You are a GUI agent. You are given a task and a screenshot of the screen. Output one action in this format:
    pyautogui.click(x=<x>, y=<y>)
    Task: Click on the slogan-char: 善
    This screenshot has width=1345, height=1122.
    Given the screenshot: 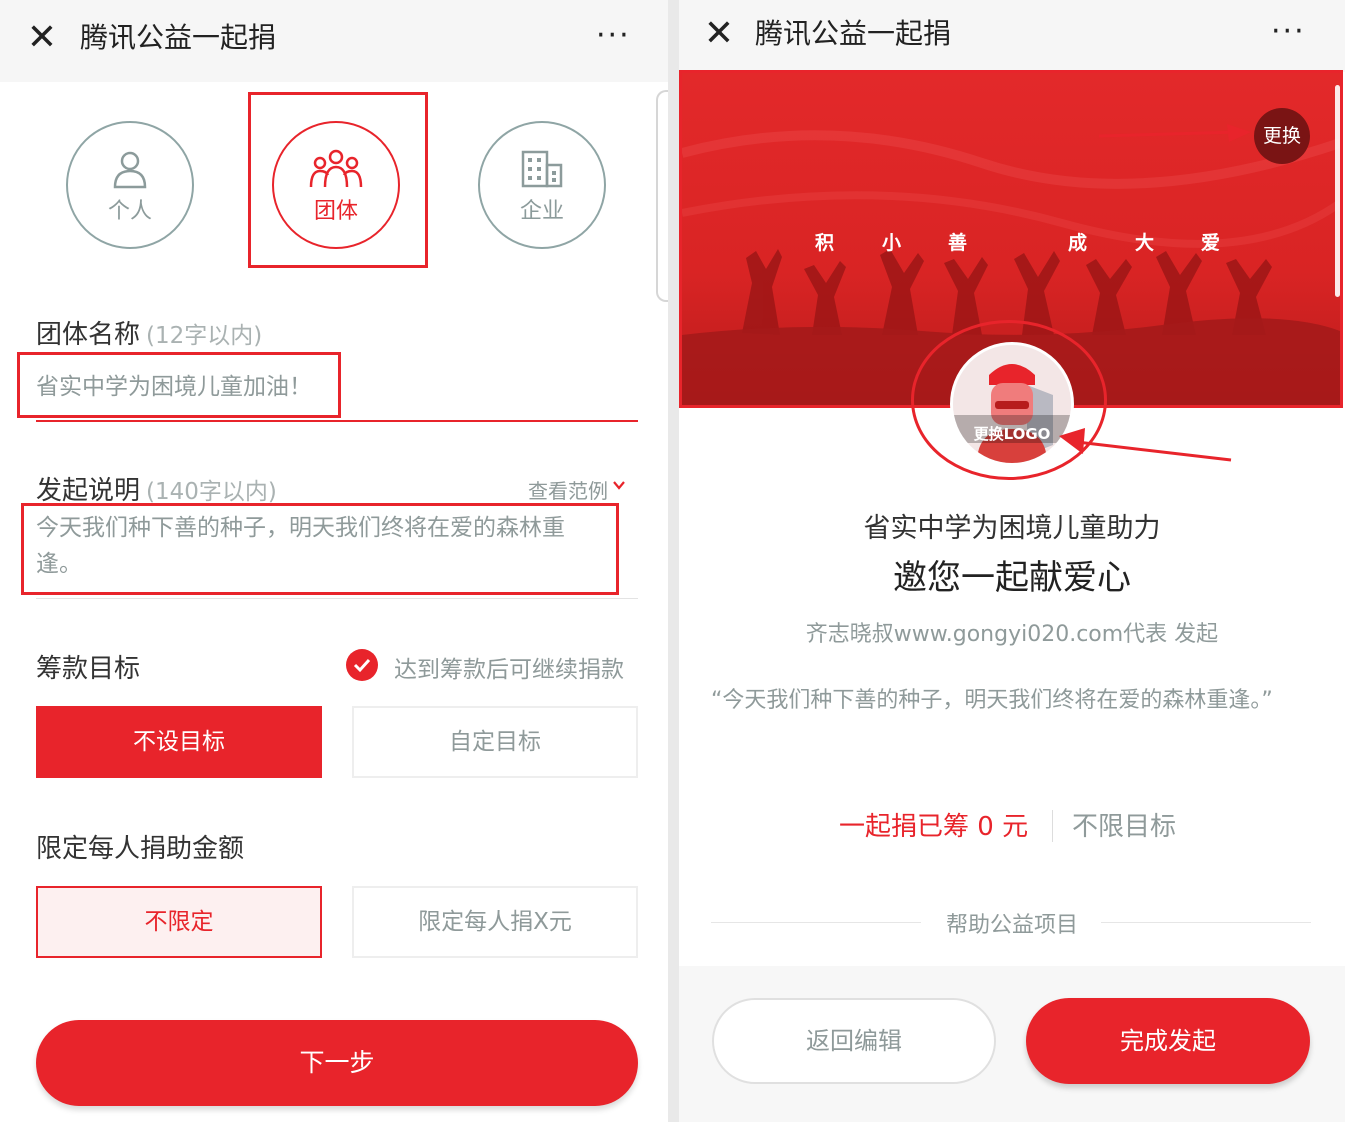 What is the action you would take?
    pyautogui.click(x=958, y=243)
    